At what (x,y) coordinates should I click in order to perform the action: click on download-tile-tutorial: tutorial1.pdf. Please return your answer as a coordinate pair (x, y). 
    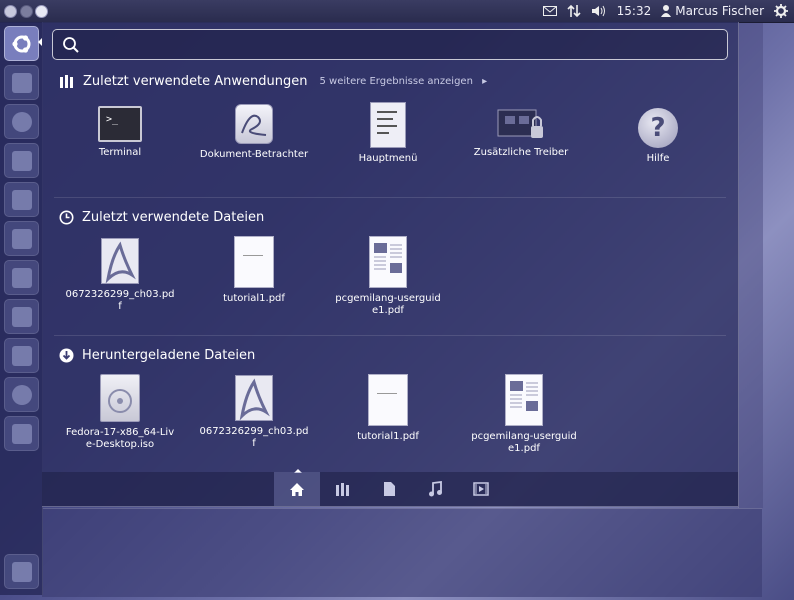
    Looking at the image, I should click on (388, 408).